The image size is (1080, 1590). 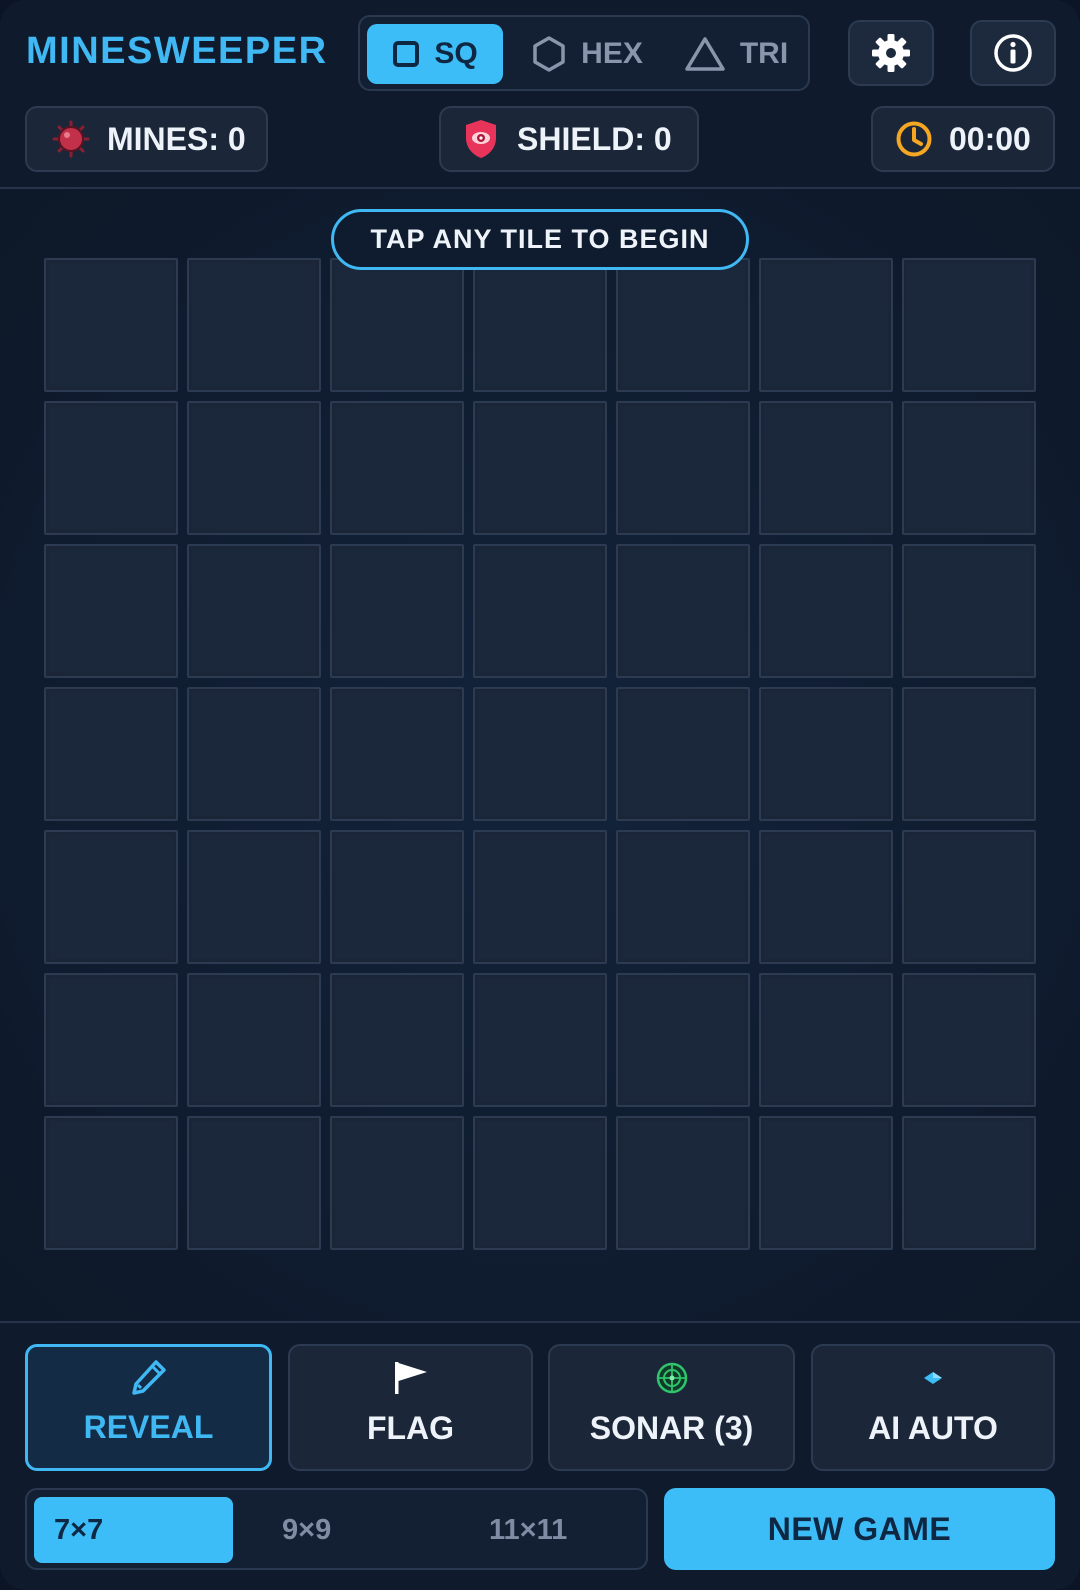 I want to click on info-button, so click(x=1013, y=53).